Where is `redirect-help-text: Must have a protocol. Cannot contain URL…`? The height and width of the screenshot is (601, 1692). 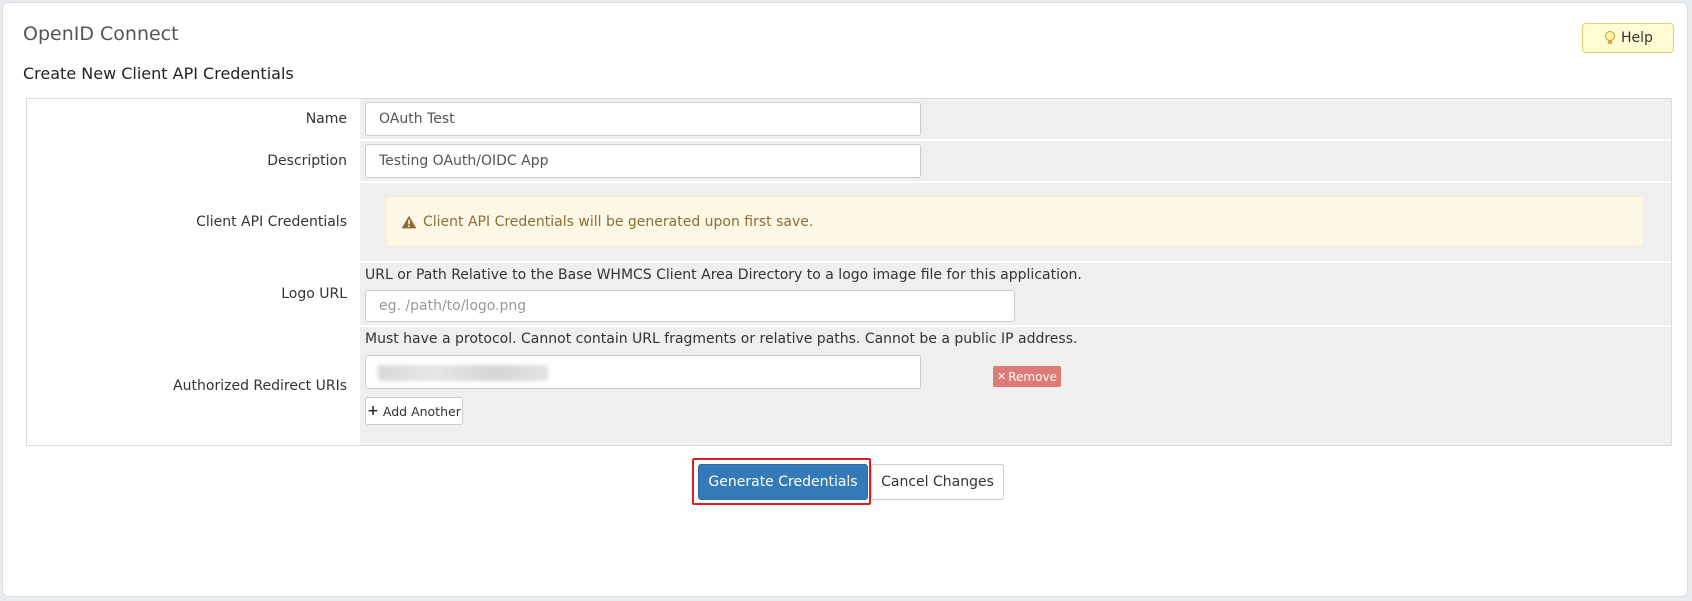 redirect-help-text: Must have a protocol. Cannot contain URL… is located at coordinates (721, 339).